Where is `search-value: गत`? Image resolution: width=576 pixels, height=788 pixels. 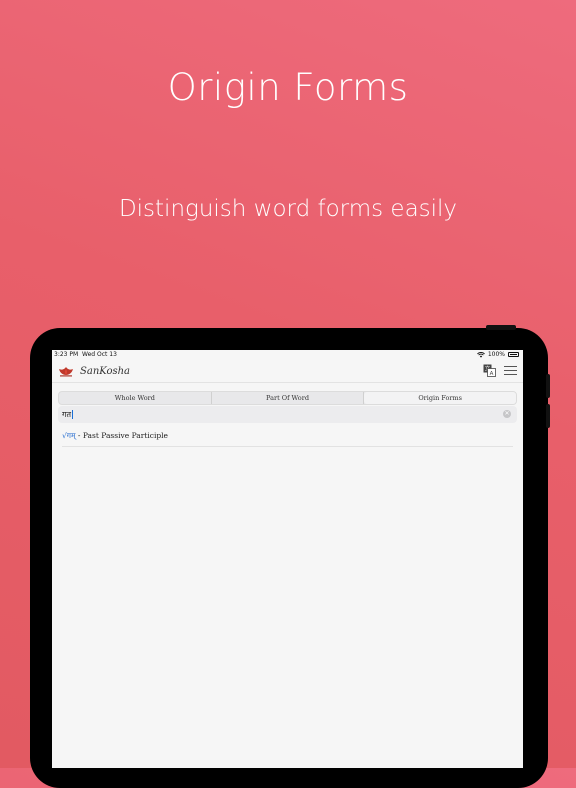
search-value: गत is located at coordinates (67, 414).